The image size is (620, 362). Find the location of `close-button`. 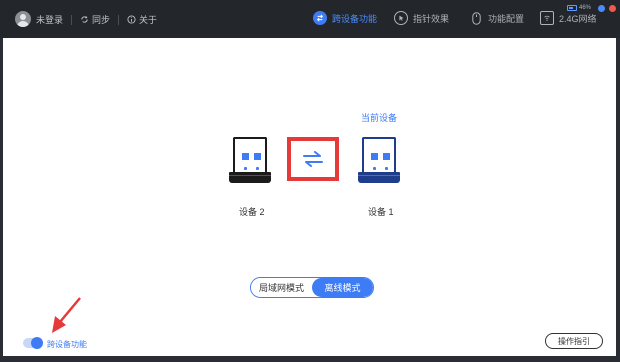

close-button is located at coordinates (612, 8).